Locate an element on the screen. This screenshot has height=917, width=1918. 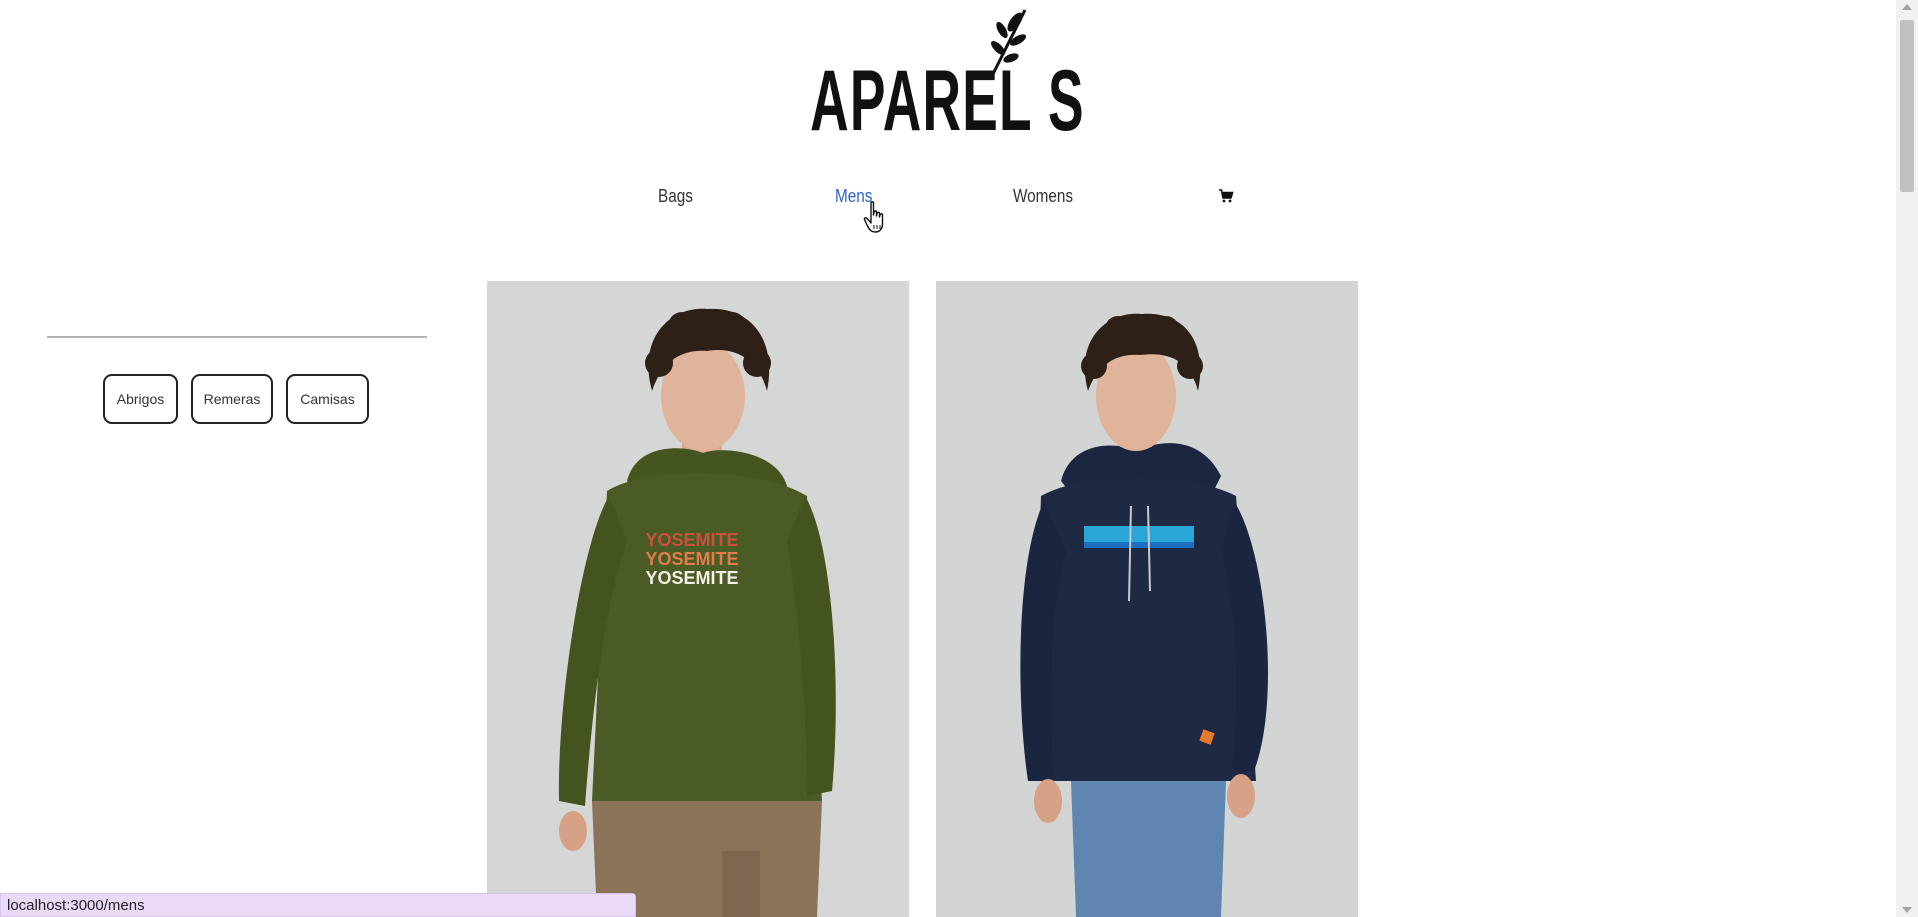
vertical-scrollbar is located at coordinates (1907, 458).